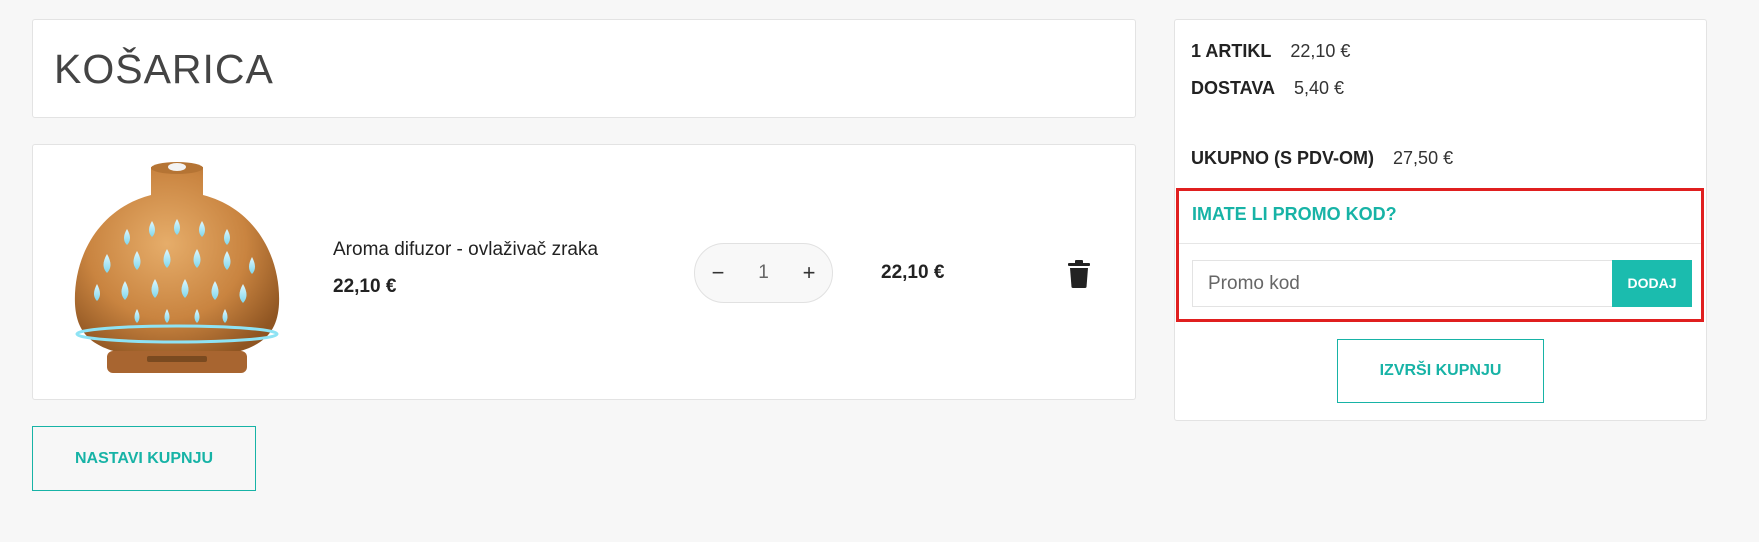 The image size is (1759, 542). Describe the element at coordinates (1652, 283) in the screenshot. I see `promo-apply-button: DODAJ` at that location.